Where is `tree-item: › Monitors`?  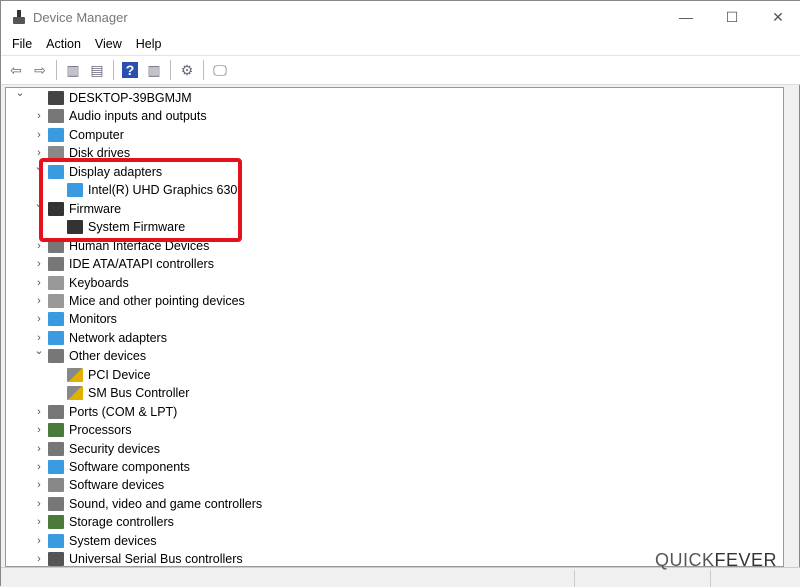
tree-item: › Monitors is located at coordinates (77, 319).